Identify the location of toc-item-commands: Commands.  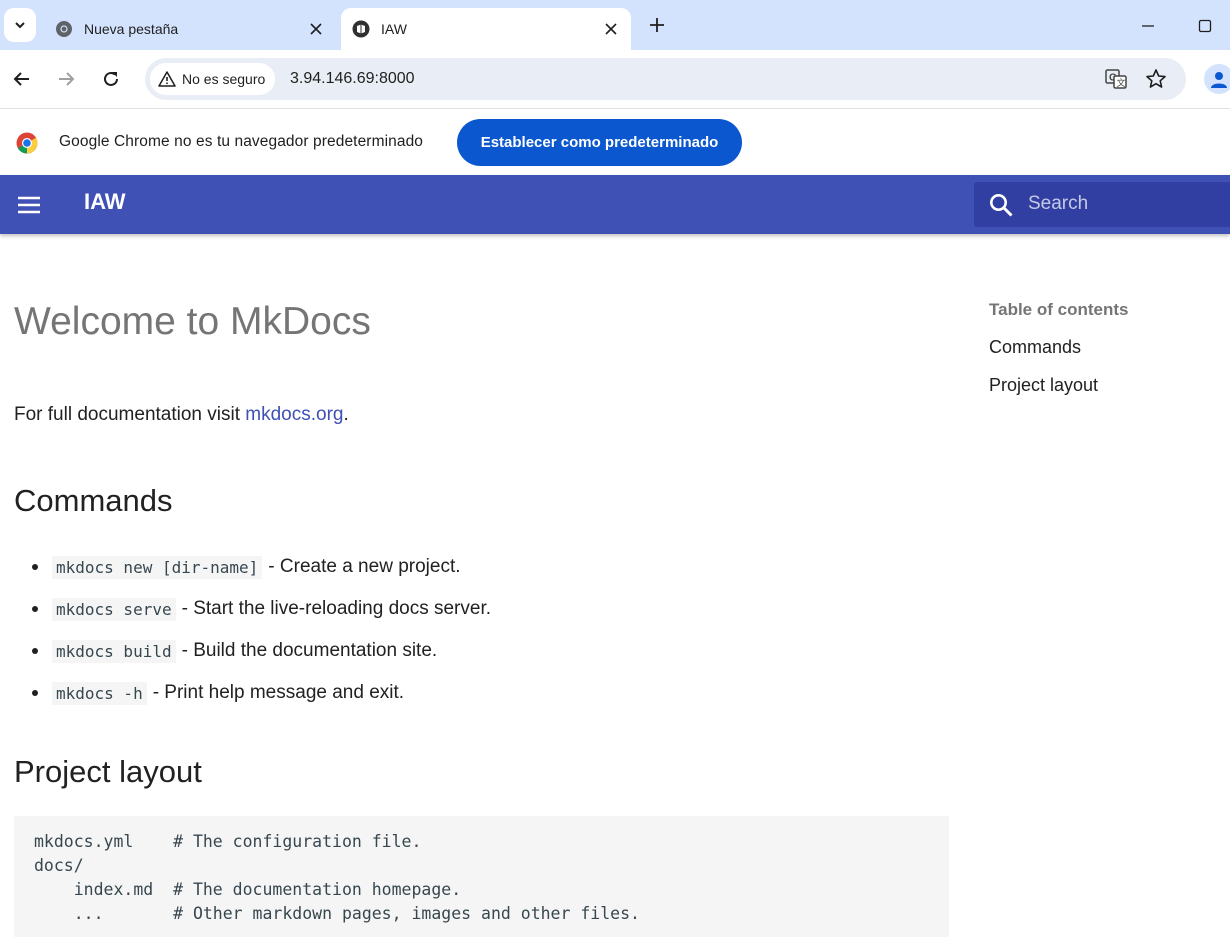
(1104, 351).